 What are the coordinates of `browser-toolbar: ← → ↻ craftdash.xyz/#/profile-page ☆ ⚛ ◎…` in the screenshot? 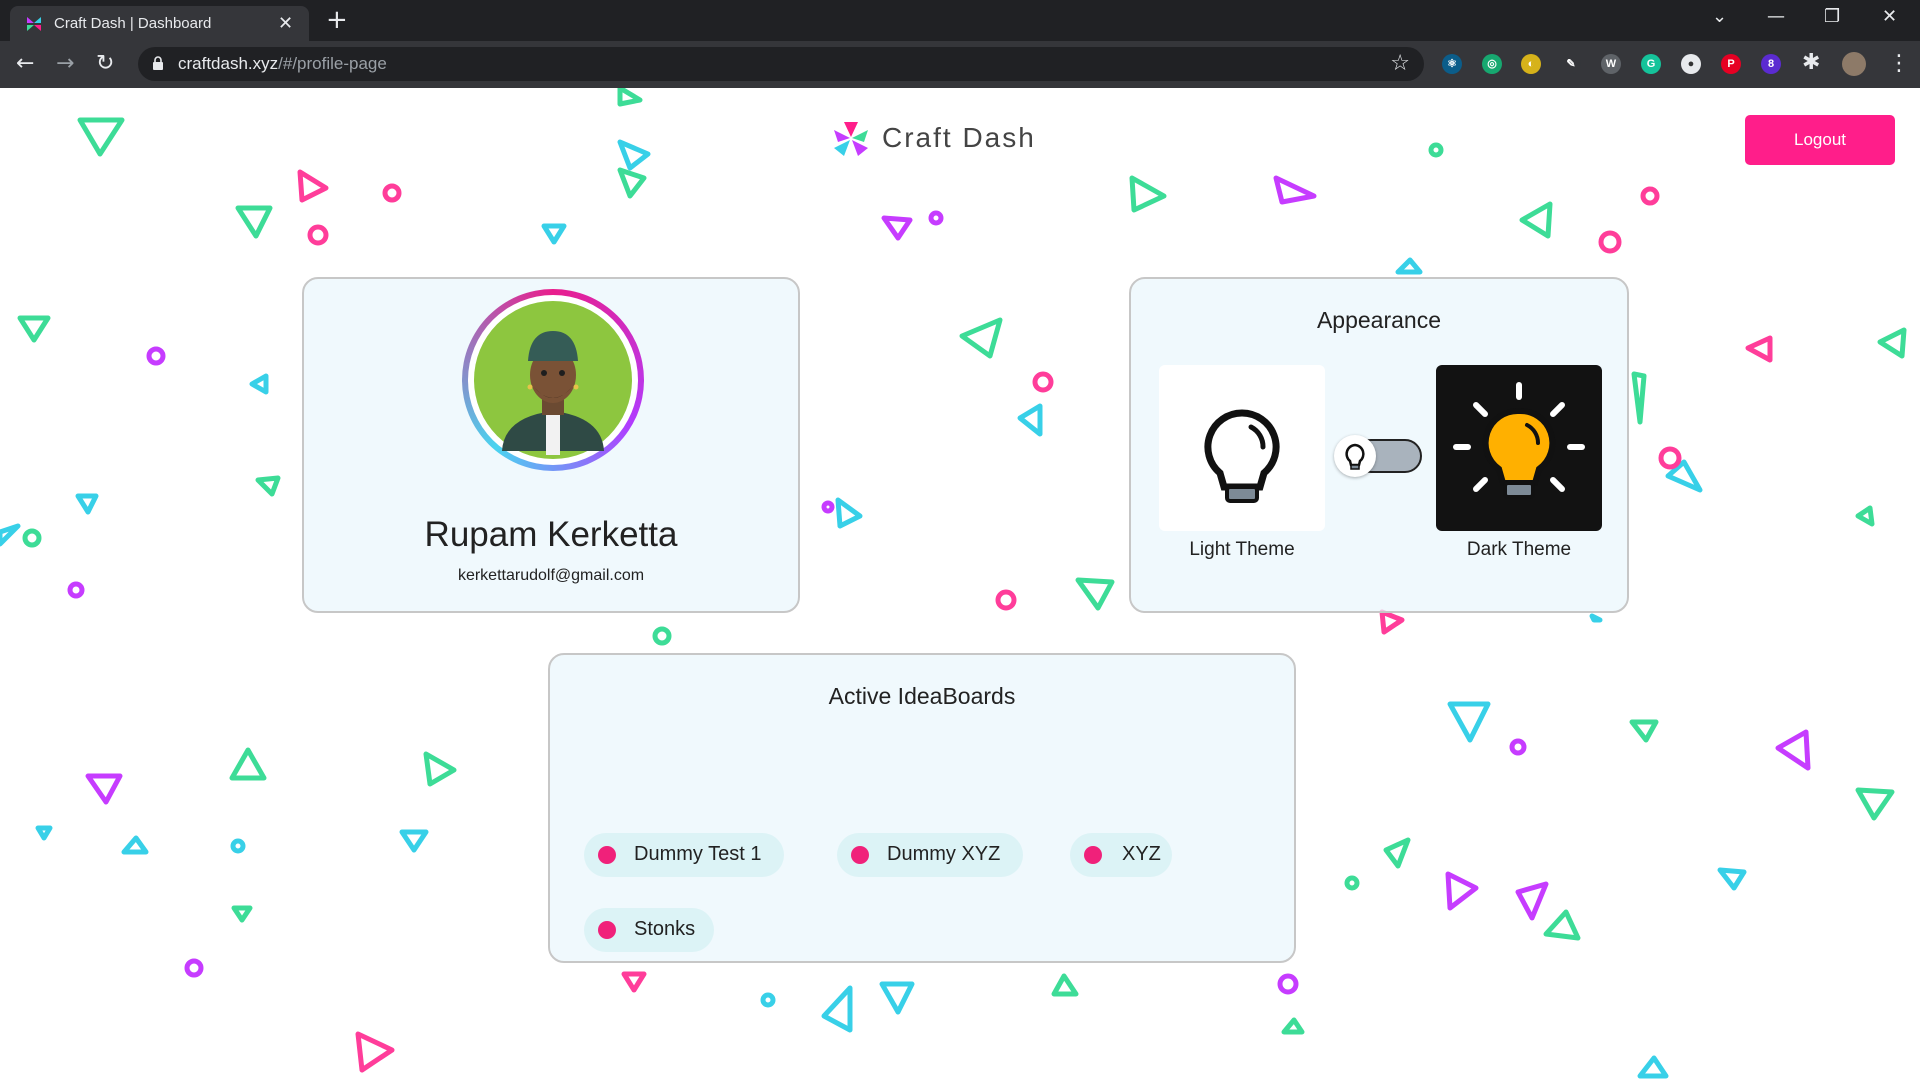 It's located at (960, 64).